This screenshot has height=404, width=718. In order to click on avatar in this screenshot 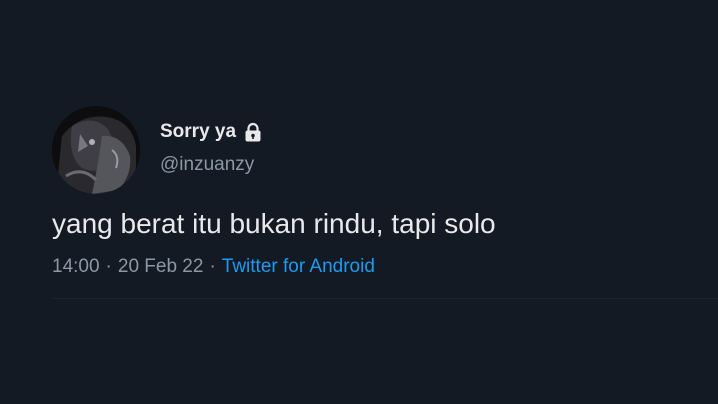, I will do `click(96, 150)`.